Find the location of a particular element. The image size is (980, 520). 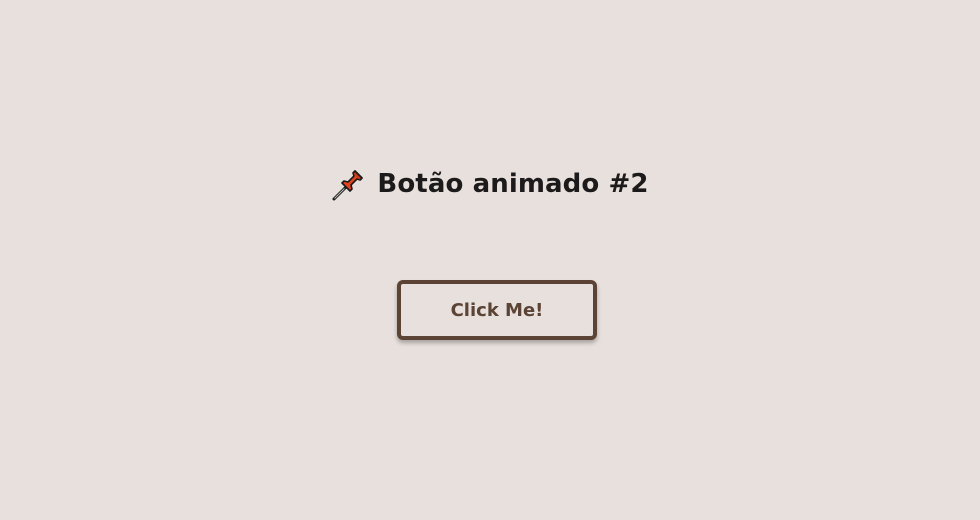

pushpin-icon is located at coordinates (349, 184).